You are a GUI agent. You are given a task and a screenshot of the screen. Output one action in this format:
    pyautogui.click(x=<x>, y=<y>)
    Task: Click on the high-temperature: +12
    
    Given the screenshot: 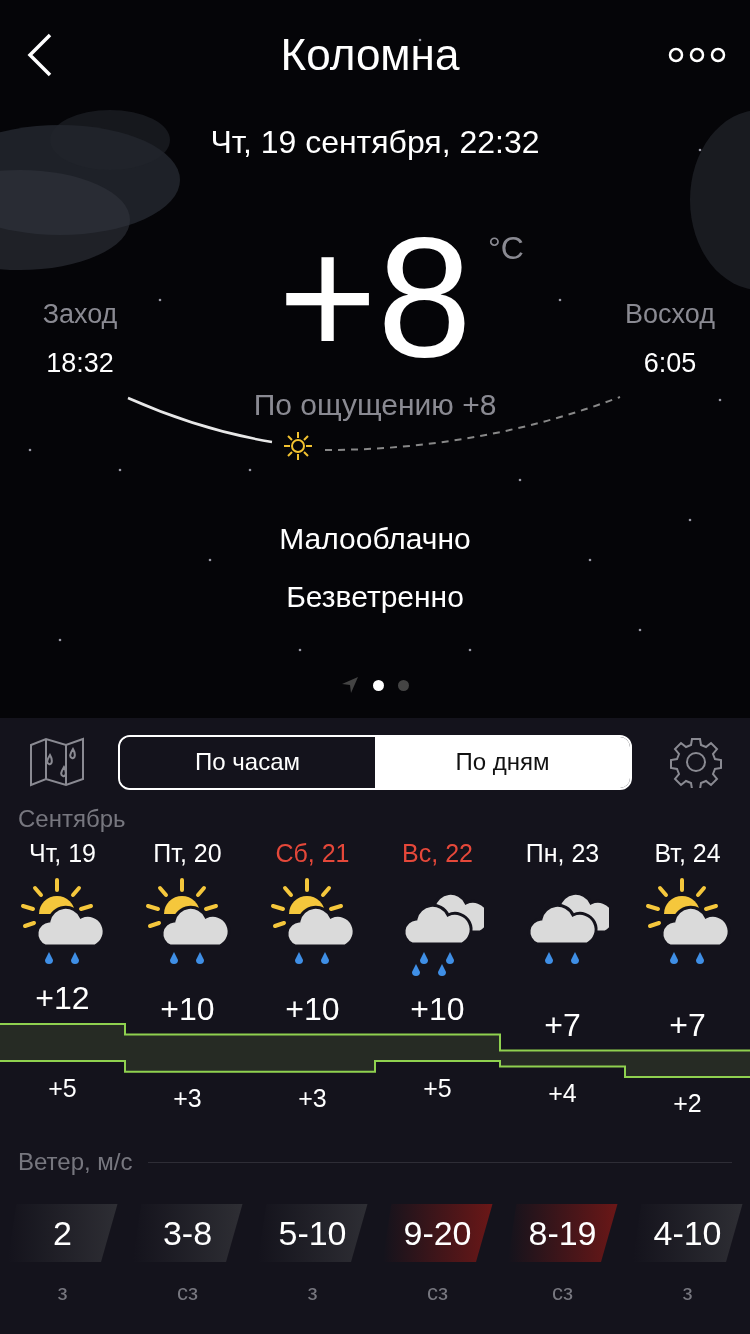 What is the action you would take?
    pyautogui.click(x=62, y=998)
    